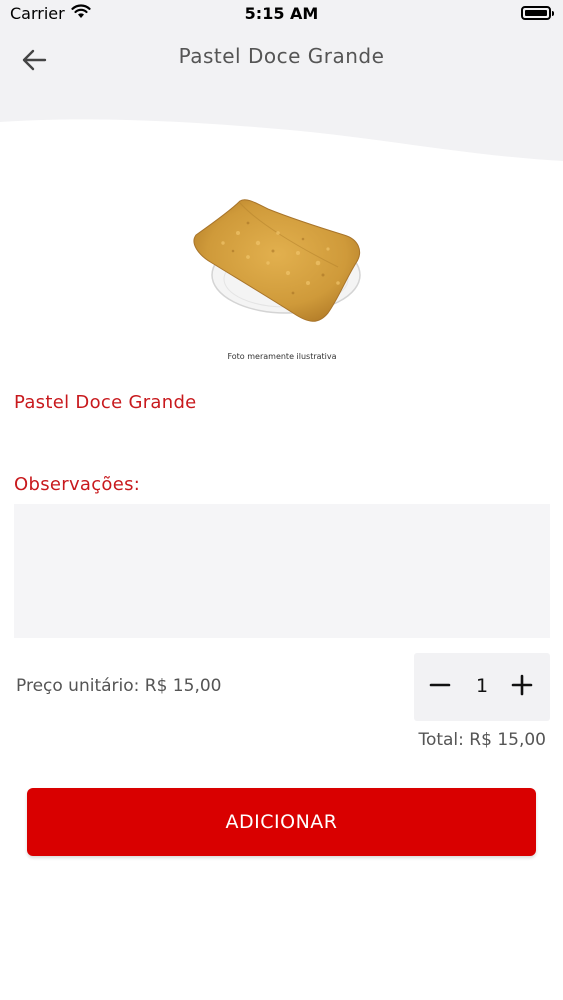  I want to click on header: Pastel Doce Grande, so click(281, 100).